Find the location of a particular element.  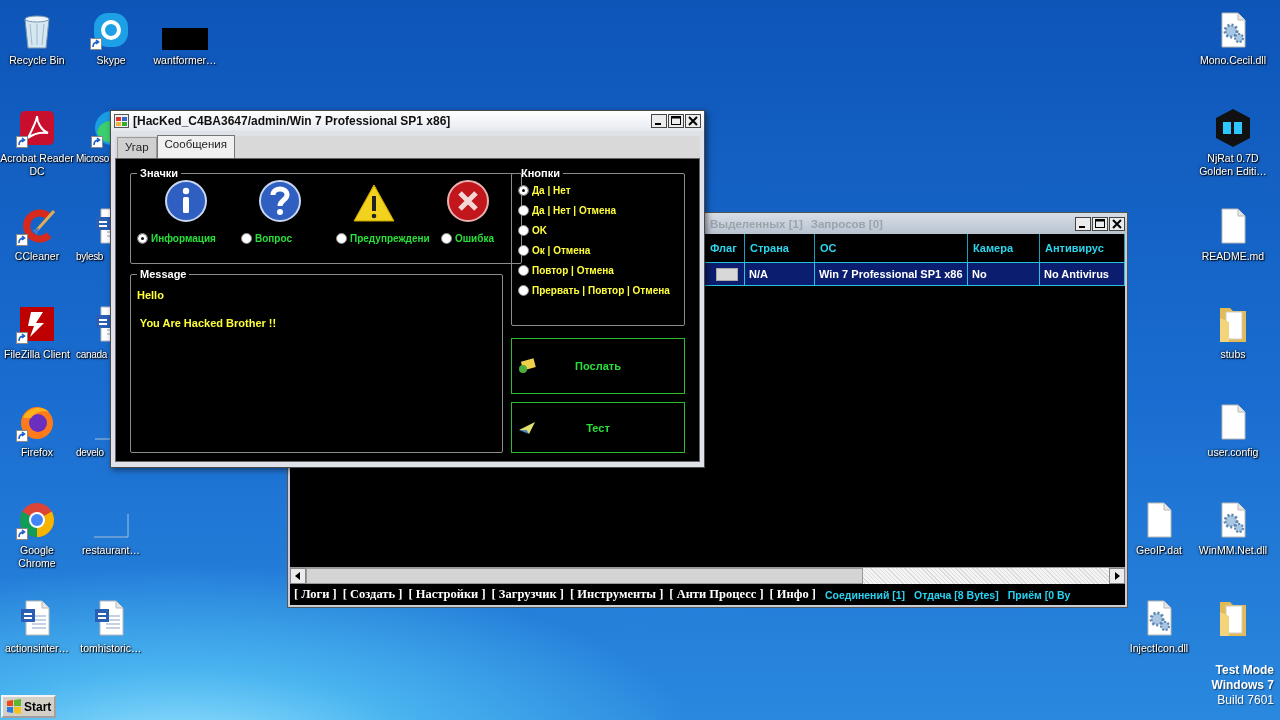

group-title: Кнопки is located at coordinates (540, 173).